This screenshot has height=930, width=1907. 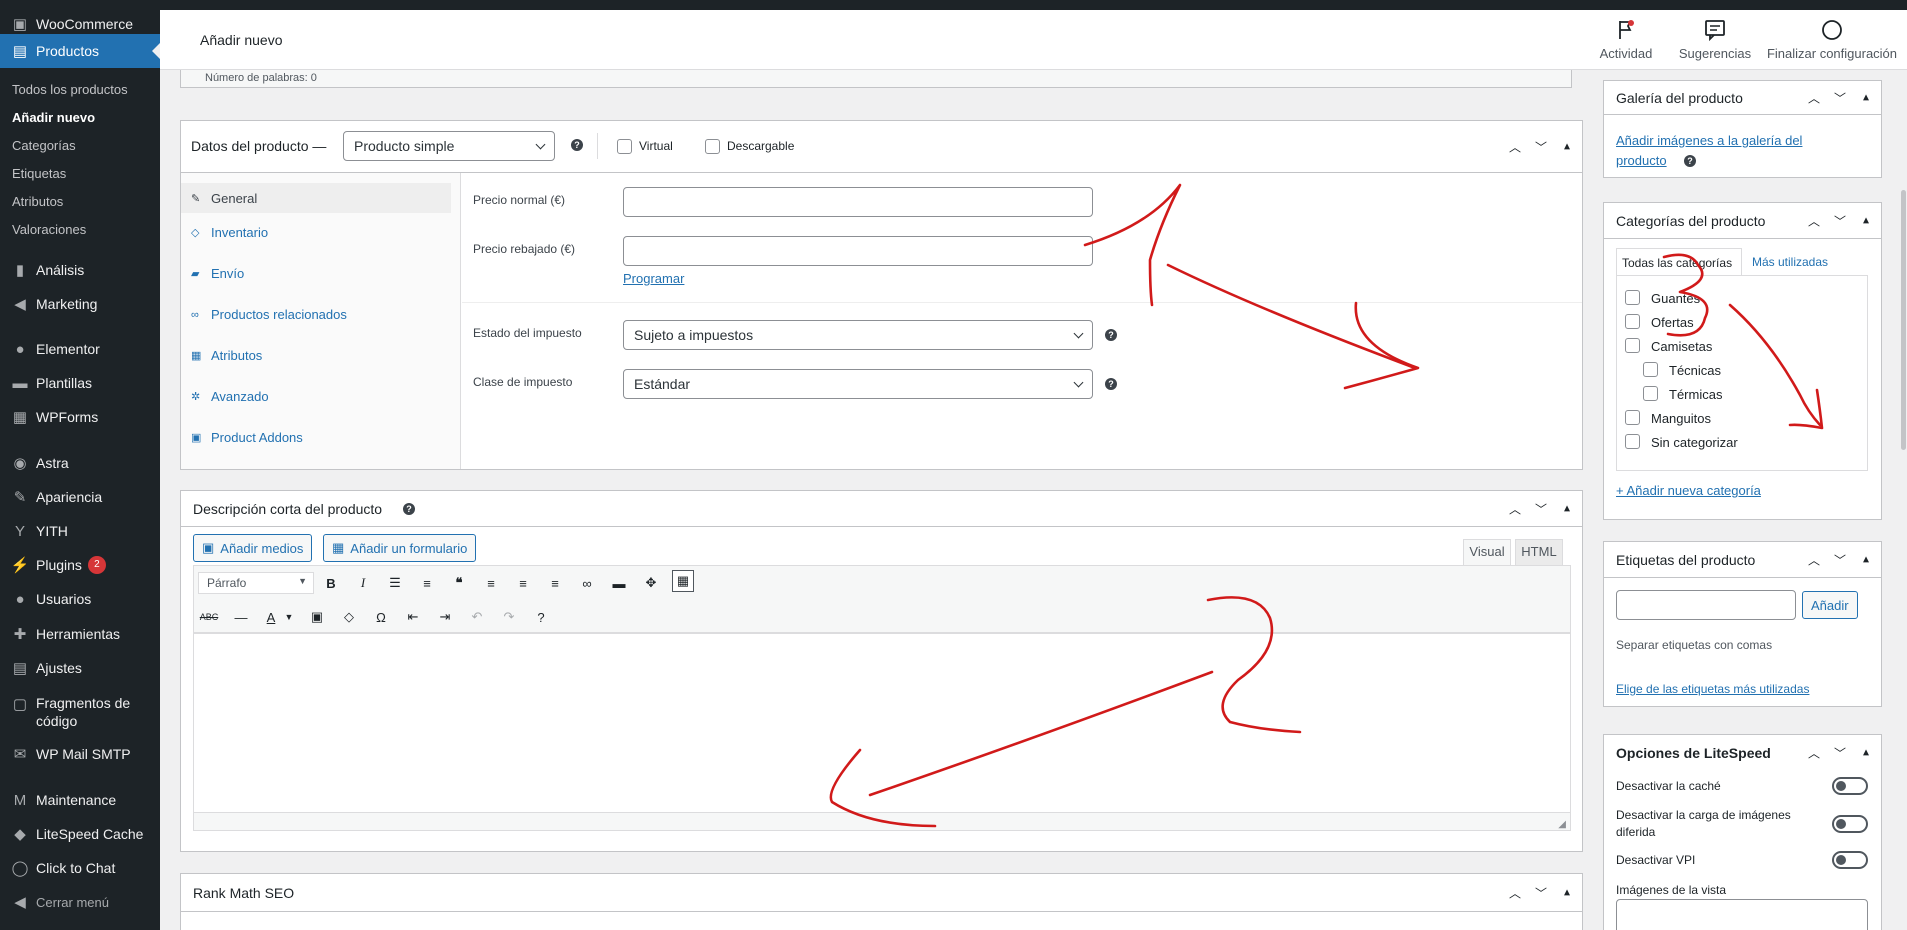 What do you see at coordinates (37, 201) in the screenshot?
I see `submenu-attributes: Atributos` at bounding box center [37, 201].